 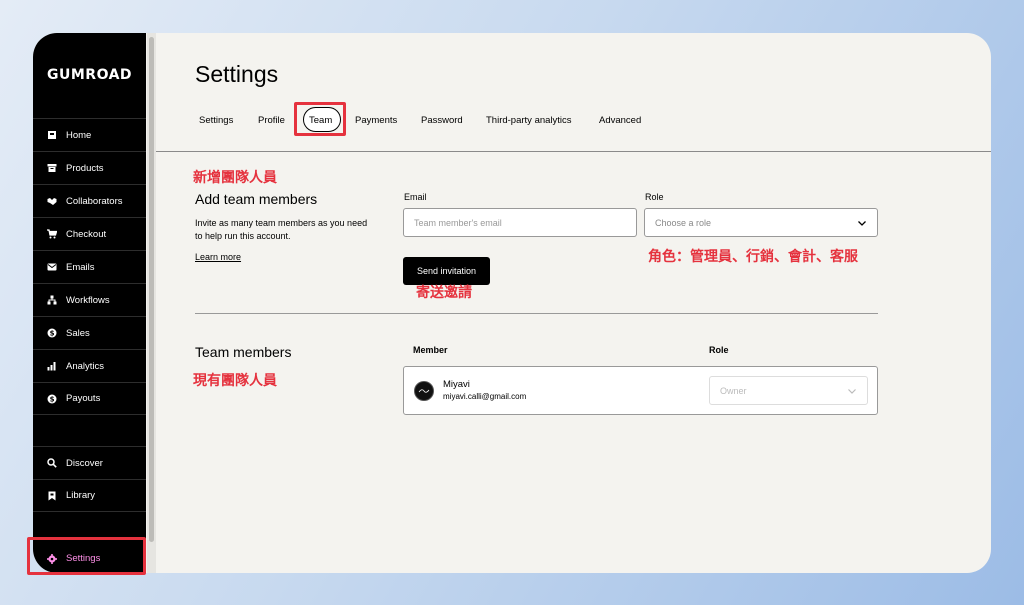 What do you see at coordinates (84, 463) in the screenshot?
I see `sidebar-item-label: Discover` at bounding box center [84, 463].